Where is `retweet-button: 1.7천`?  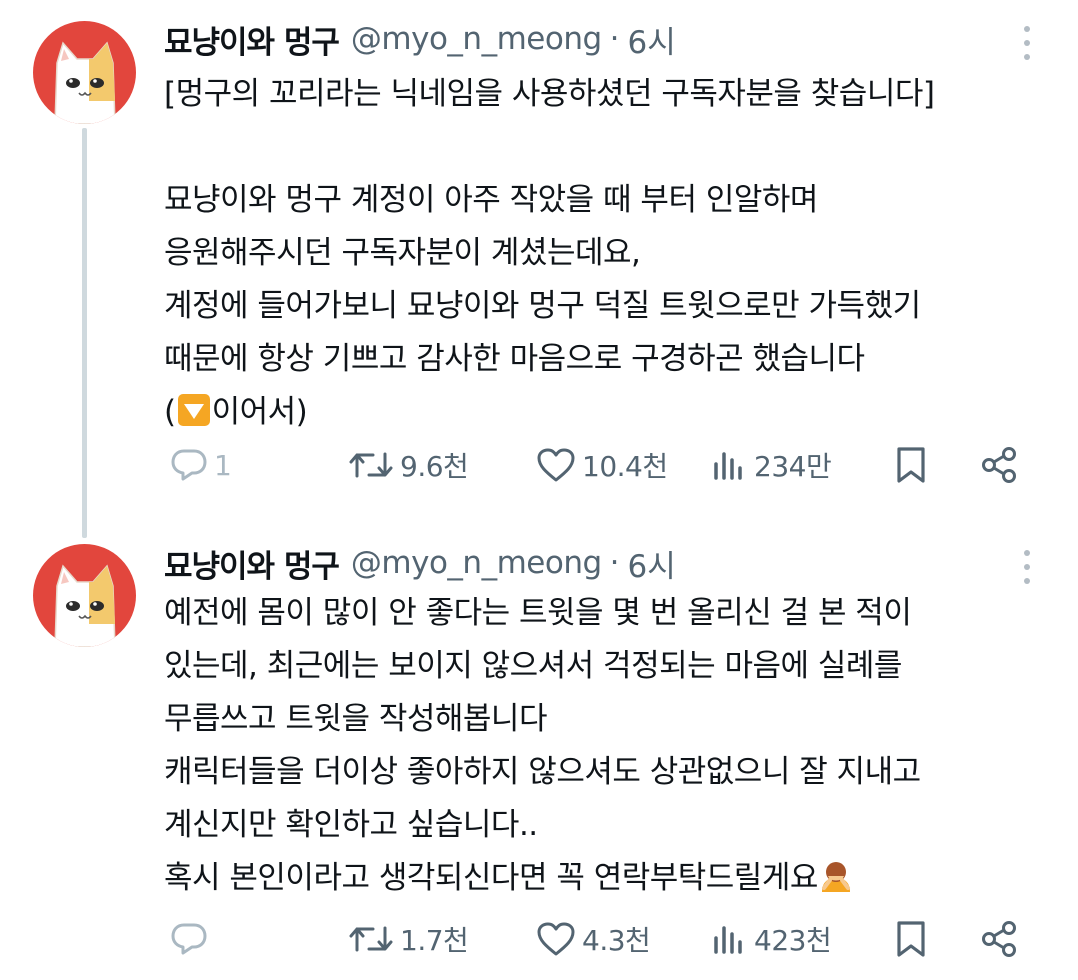 retweet-button: 1.7천 is located at coordinates (408, 939).